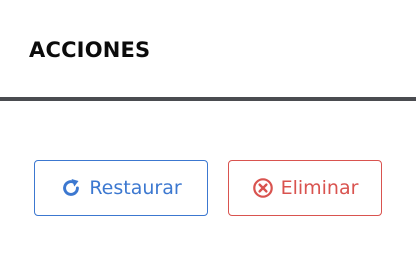 The image size is (416, 258). What do you see at coordinates (319, 188) in the screenshot?
I see `delete-button-label: Eliminar` at bounding box center [319, 188].